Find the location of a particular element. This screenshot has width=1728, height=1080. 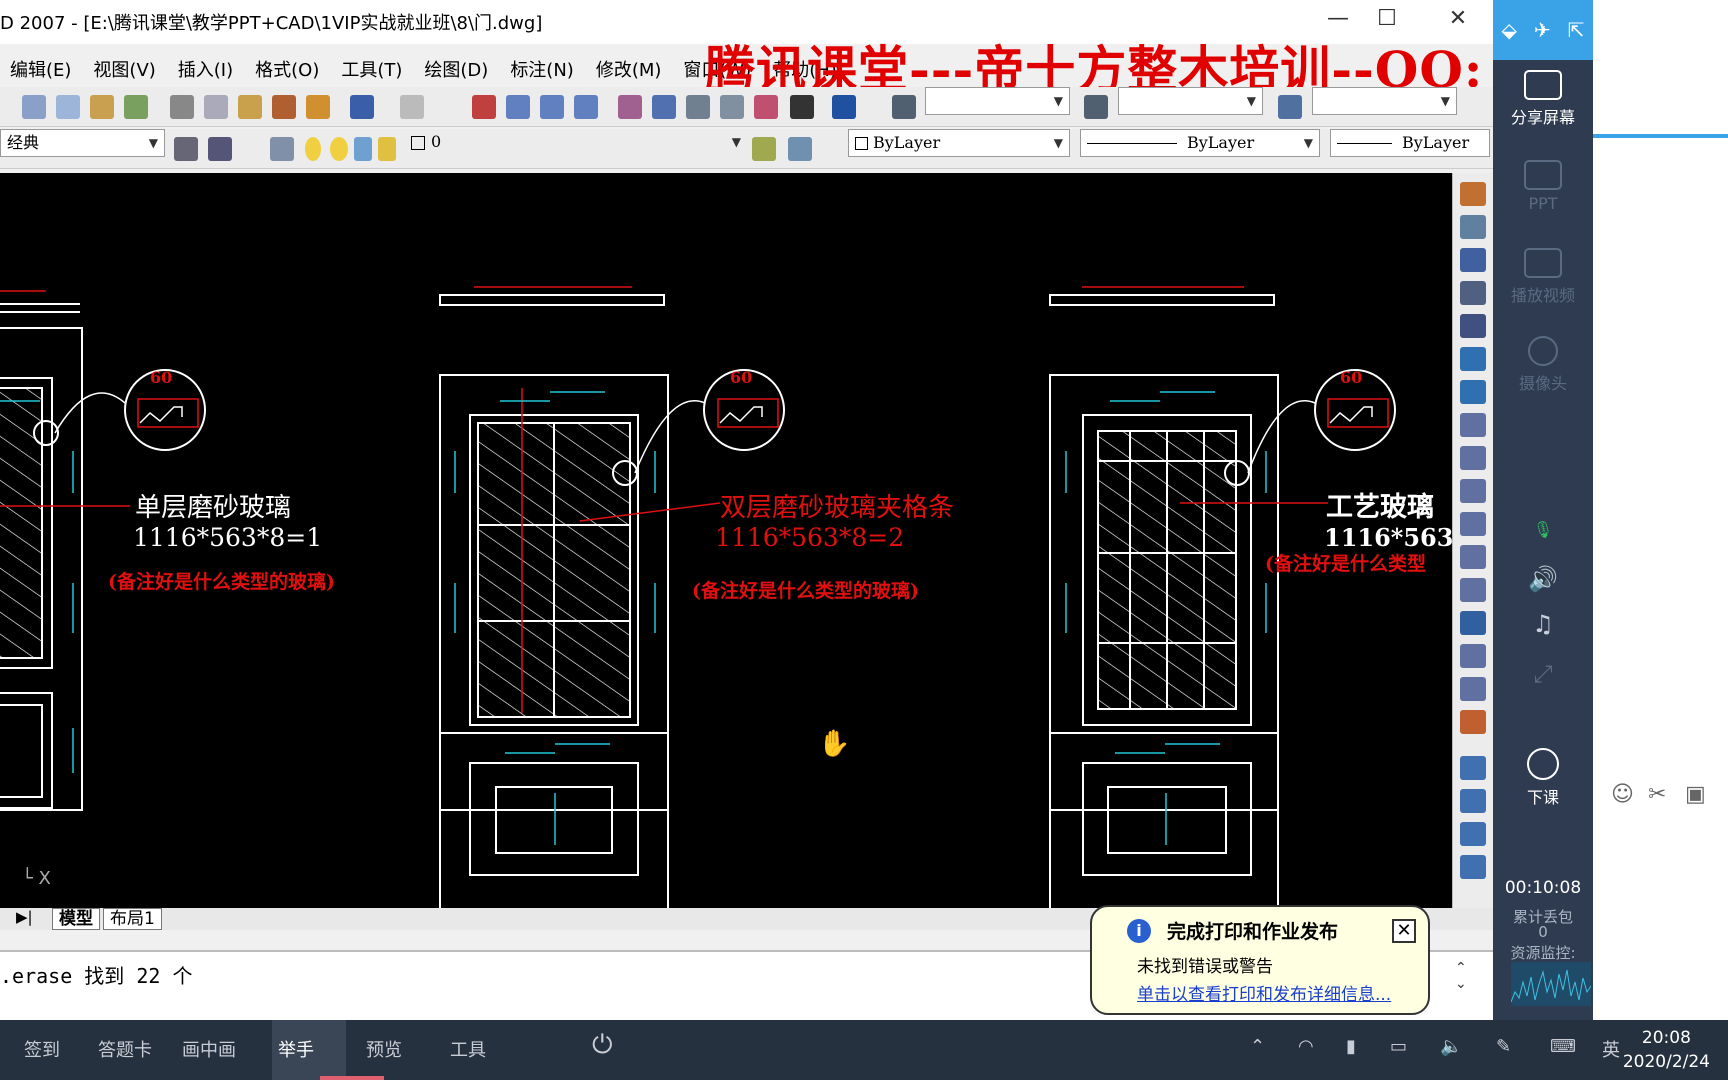

taskbar-preview: 预览 is located at coordinates (384, 1049).